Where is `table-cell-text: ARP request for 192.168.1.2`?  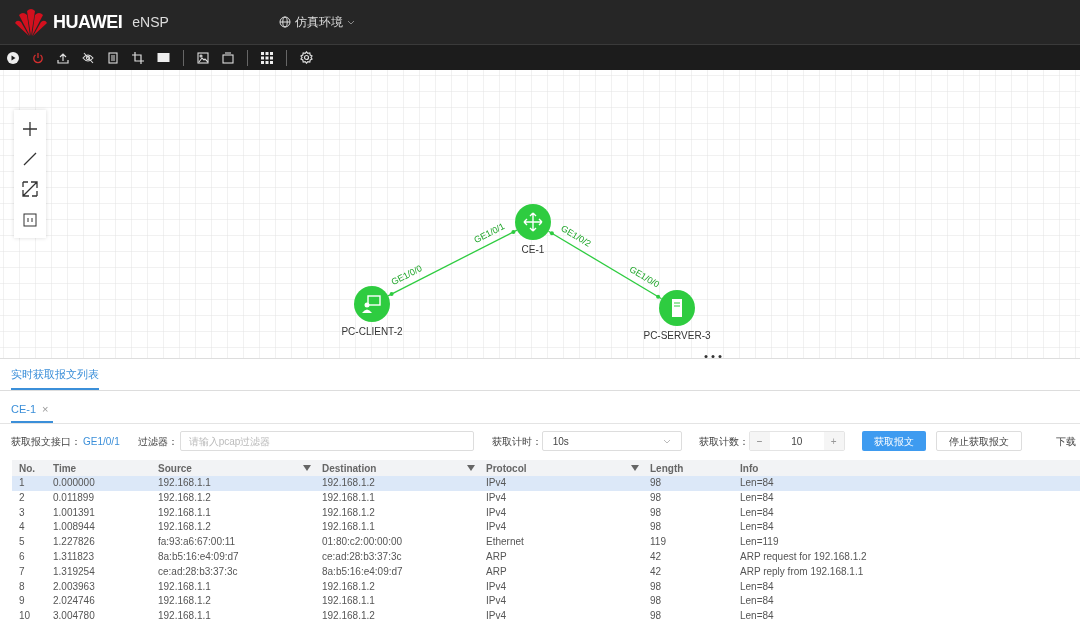
table-cell-text: ARP request for 192.168.1.2 is located at coordinates (803, 557).